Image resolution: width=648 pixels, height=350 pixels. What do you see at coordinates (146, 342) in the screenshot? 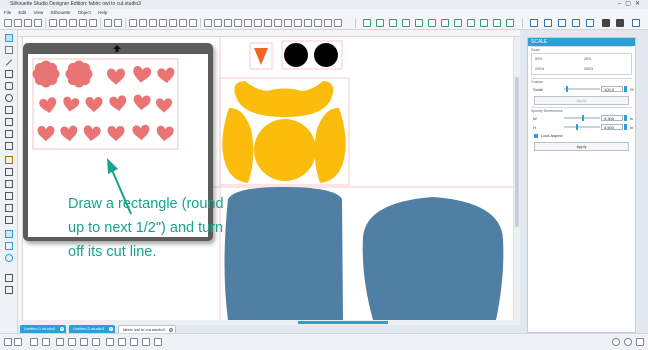
I see `make-compound-icon` at bounding box center [146, 342].